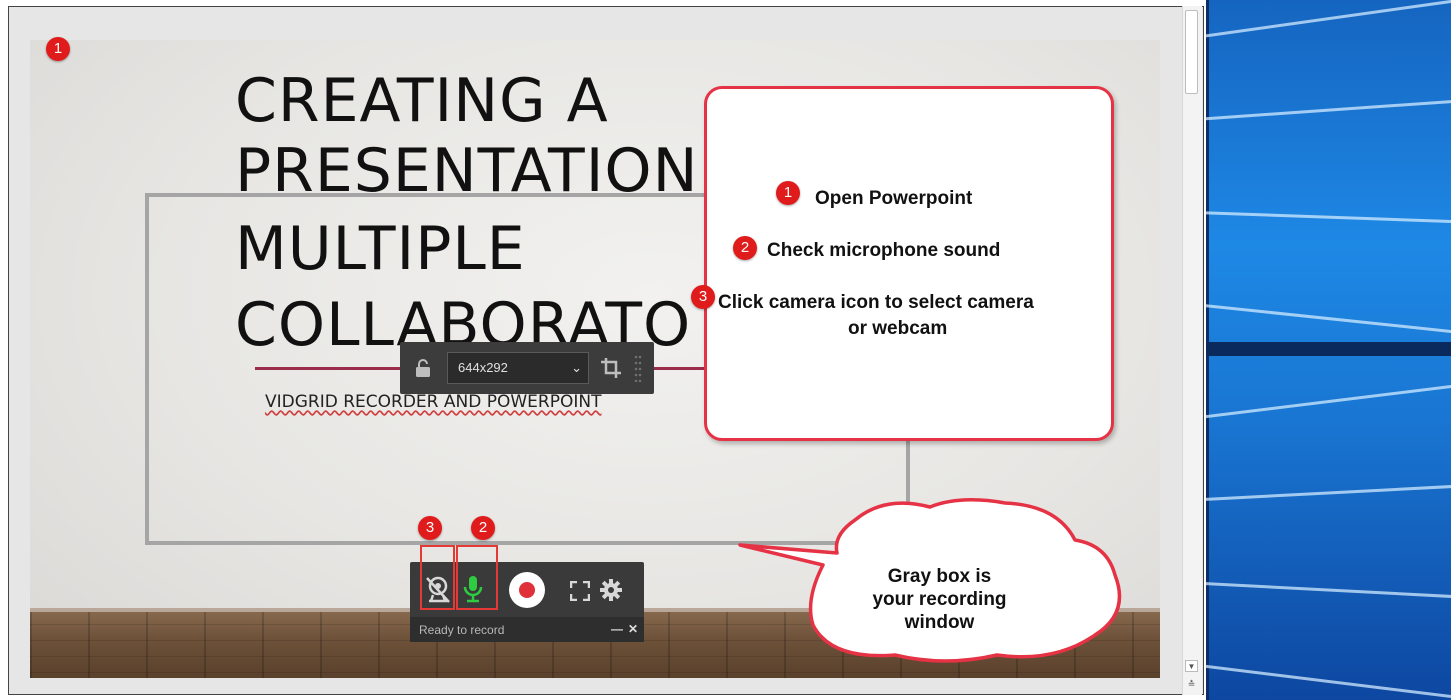 This screenshot has height=700, width=1451. I want to click on size-toolbar: 644x292 ⌄, so click(527, 368).